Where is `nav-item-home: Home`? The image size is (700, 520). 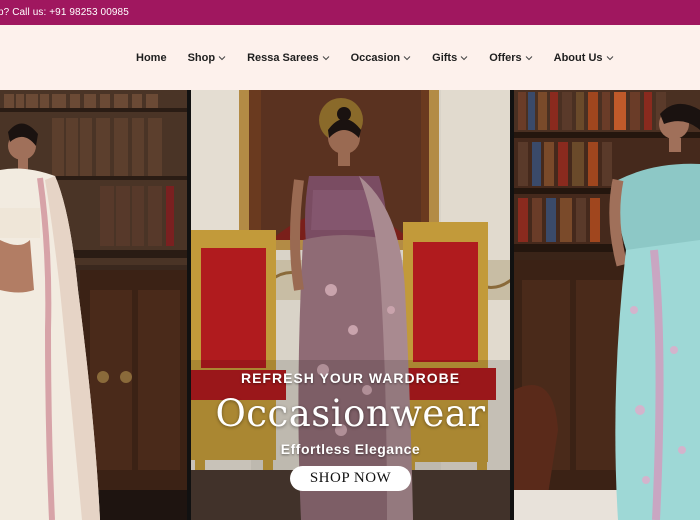 nav-item-home: Home is located at coordinates (151, 58).